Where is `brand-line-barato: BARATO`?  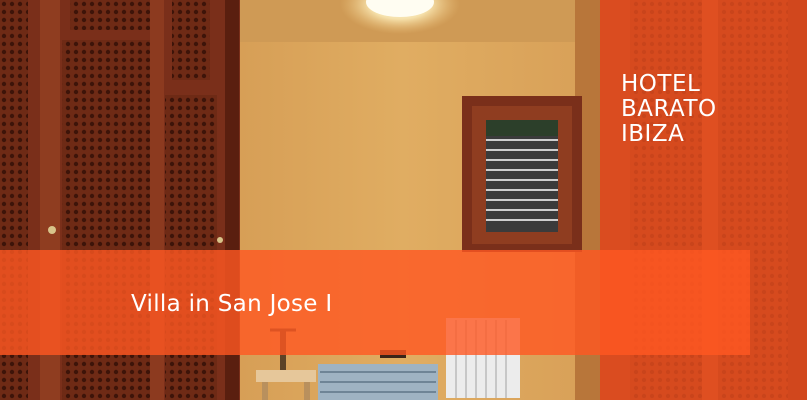
brand-line-barato: BARATO is located at coordinates (669, 109).